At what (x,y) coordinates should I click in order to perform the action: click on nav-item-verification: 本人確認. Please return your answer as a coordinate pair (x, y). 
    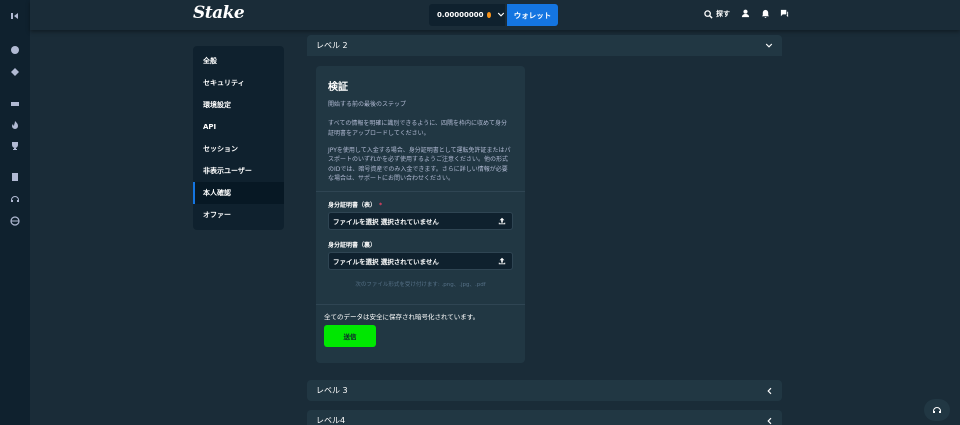
    Looking at the image, I should click on (238, 193).